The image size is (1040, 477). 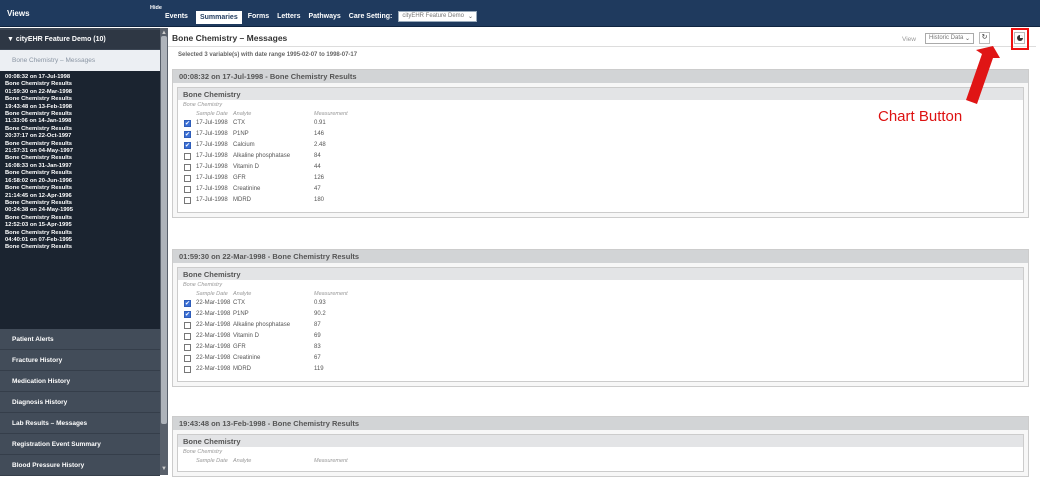 What do you see at coordinates (218, 17) in the screenshot?
I see `nav-summaries: Summaries` at bounding box center [218, 17].